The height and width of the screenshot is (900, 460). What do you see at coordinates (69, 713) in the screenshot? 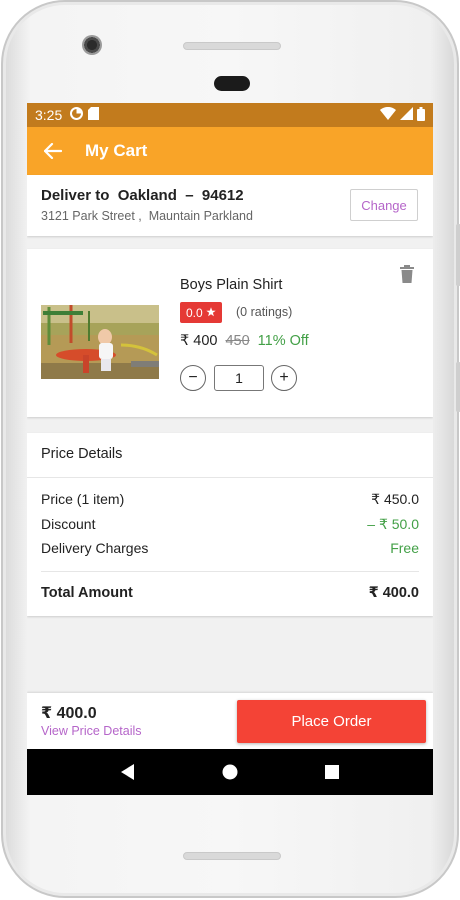
I see `checkout-total: ₹ 400.0` at bounding box center [69, 713].